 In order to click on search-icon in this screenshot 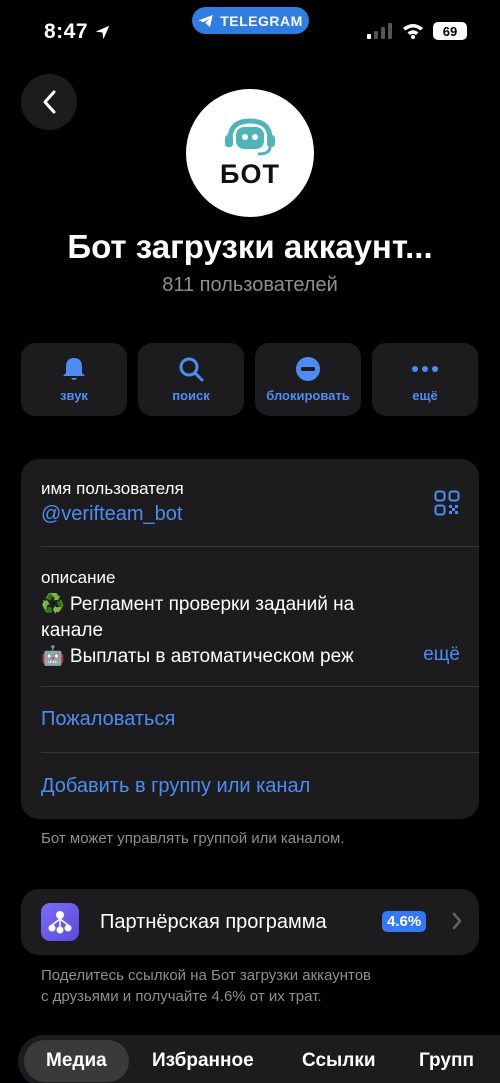, I will do `click(191, 369)`.